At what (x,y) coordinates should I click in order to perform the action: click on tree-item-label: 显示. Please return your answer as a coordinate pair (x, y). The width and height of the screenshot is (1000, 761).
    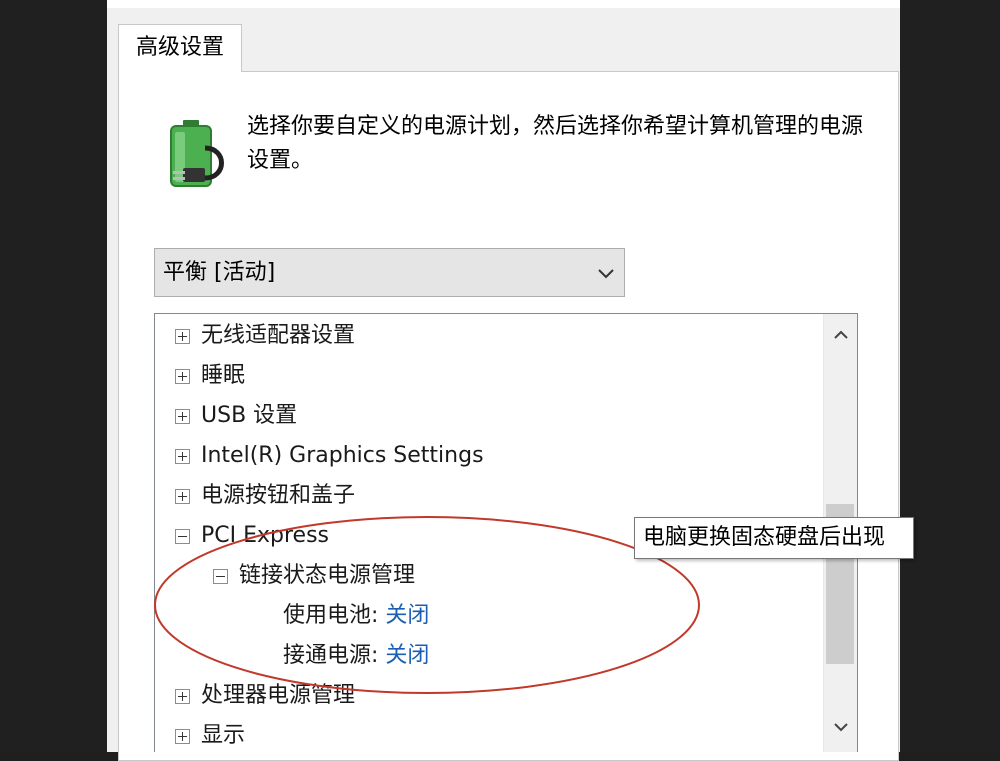
    Looking at the image, I should click on (223, 735).